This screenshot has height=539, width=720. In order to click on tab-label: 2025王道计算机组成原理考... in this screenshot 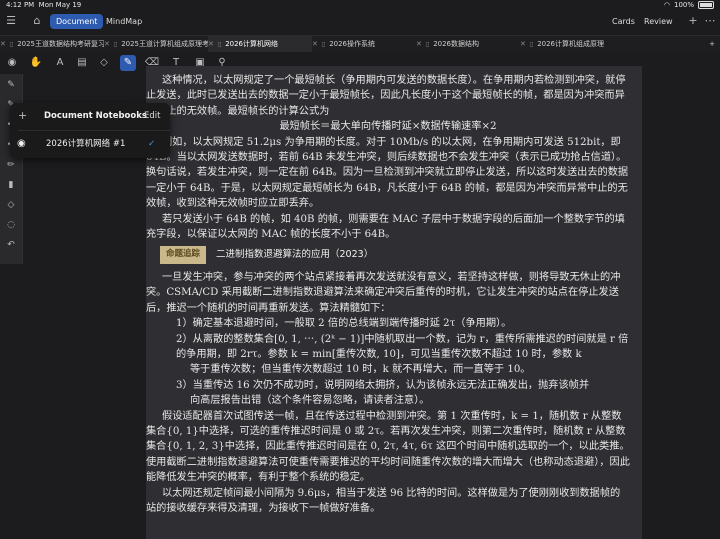, I will do `click(164, 44)`.